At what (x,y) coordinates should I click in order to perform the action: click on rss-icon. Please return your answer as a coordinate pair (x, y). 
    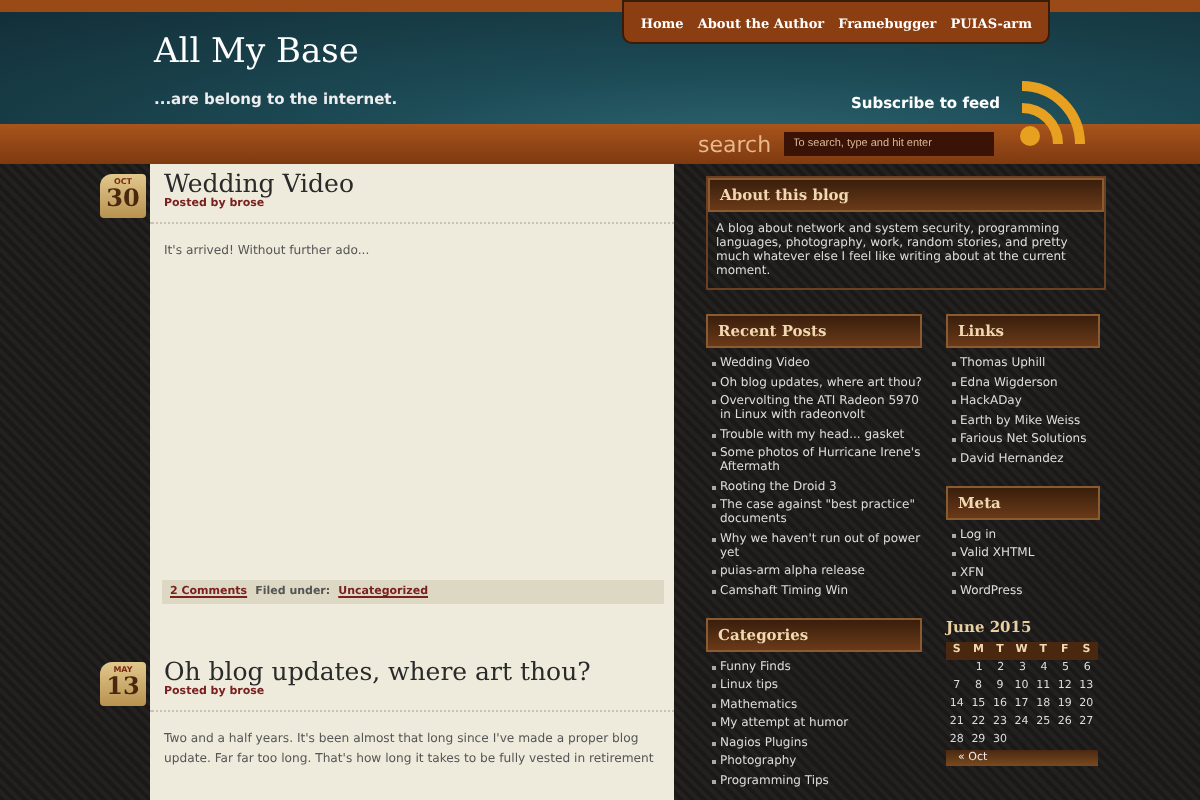
    Looking at the image, I should click on (1052, 114).